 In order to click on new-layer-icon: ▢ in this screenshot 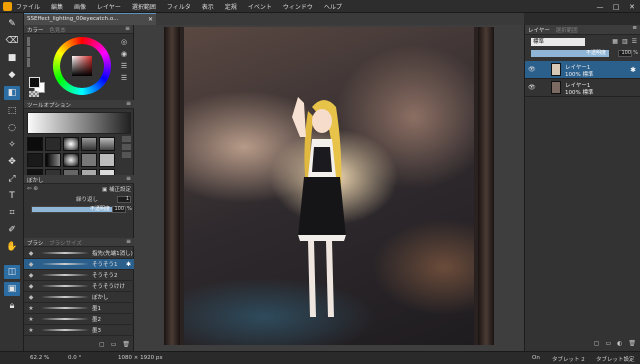, I will do `click(597, 343)`.